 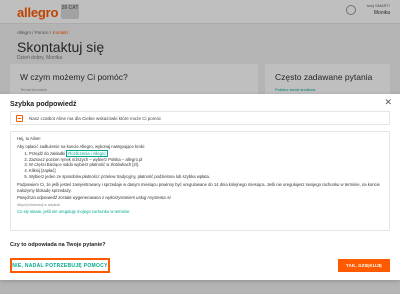 What do you see at coordinates (43, 104) in the screenshot?
I see `modal-title: Szybka podpowiedź` at bounding box center [43, 104].